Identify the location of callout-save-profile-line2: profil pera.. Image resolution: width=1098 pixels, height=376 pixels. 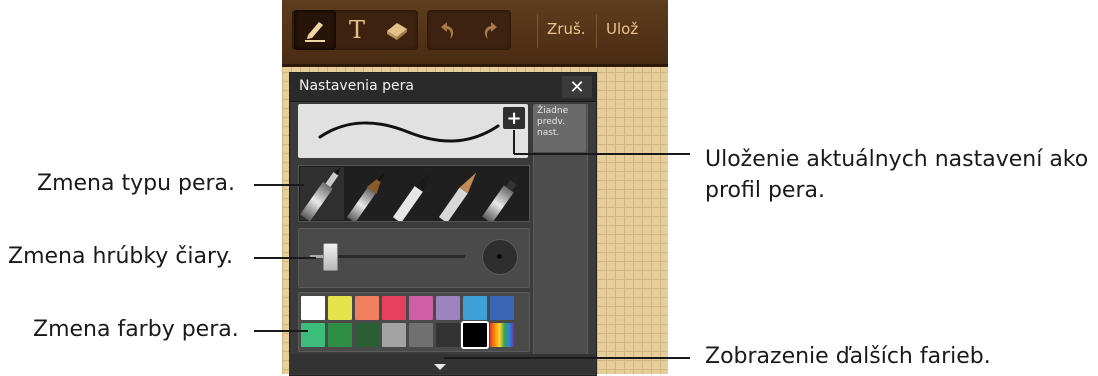
(765, 190).